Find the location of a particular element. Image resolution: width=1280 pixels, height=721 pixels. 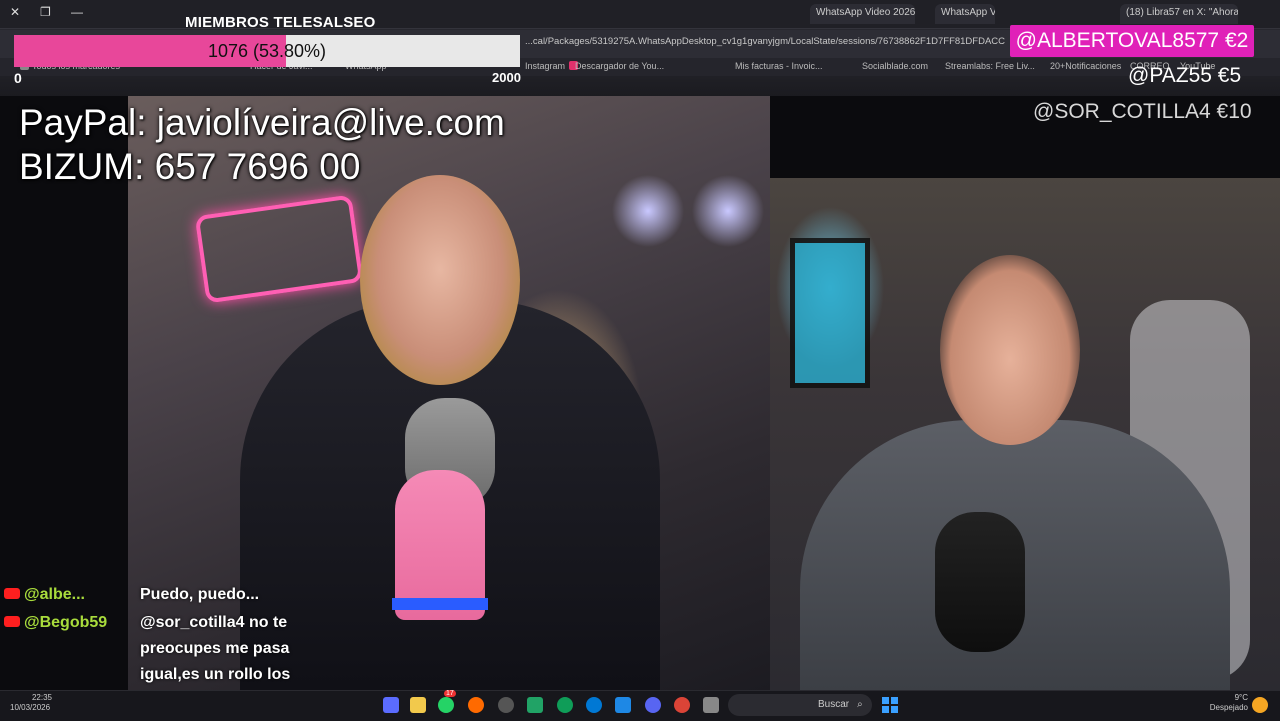

members-goal-max: 2000 is located at coordinates (506, 77).